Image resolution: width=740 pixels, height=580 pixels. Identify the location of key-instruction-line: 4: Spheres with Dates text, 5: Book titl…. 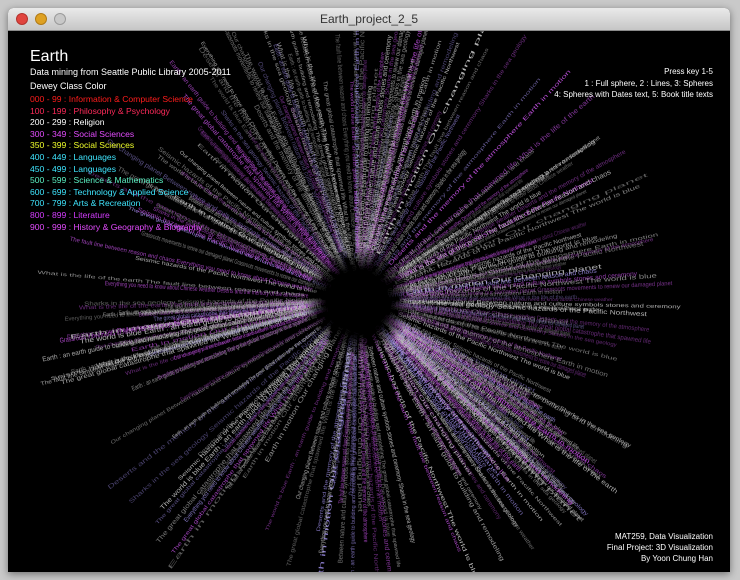
(633, 94).